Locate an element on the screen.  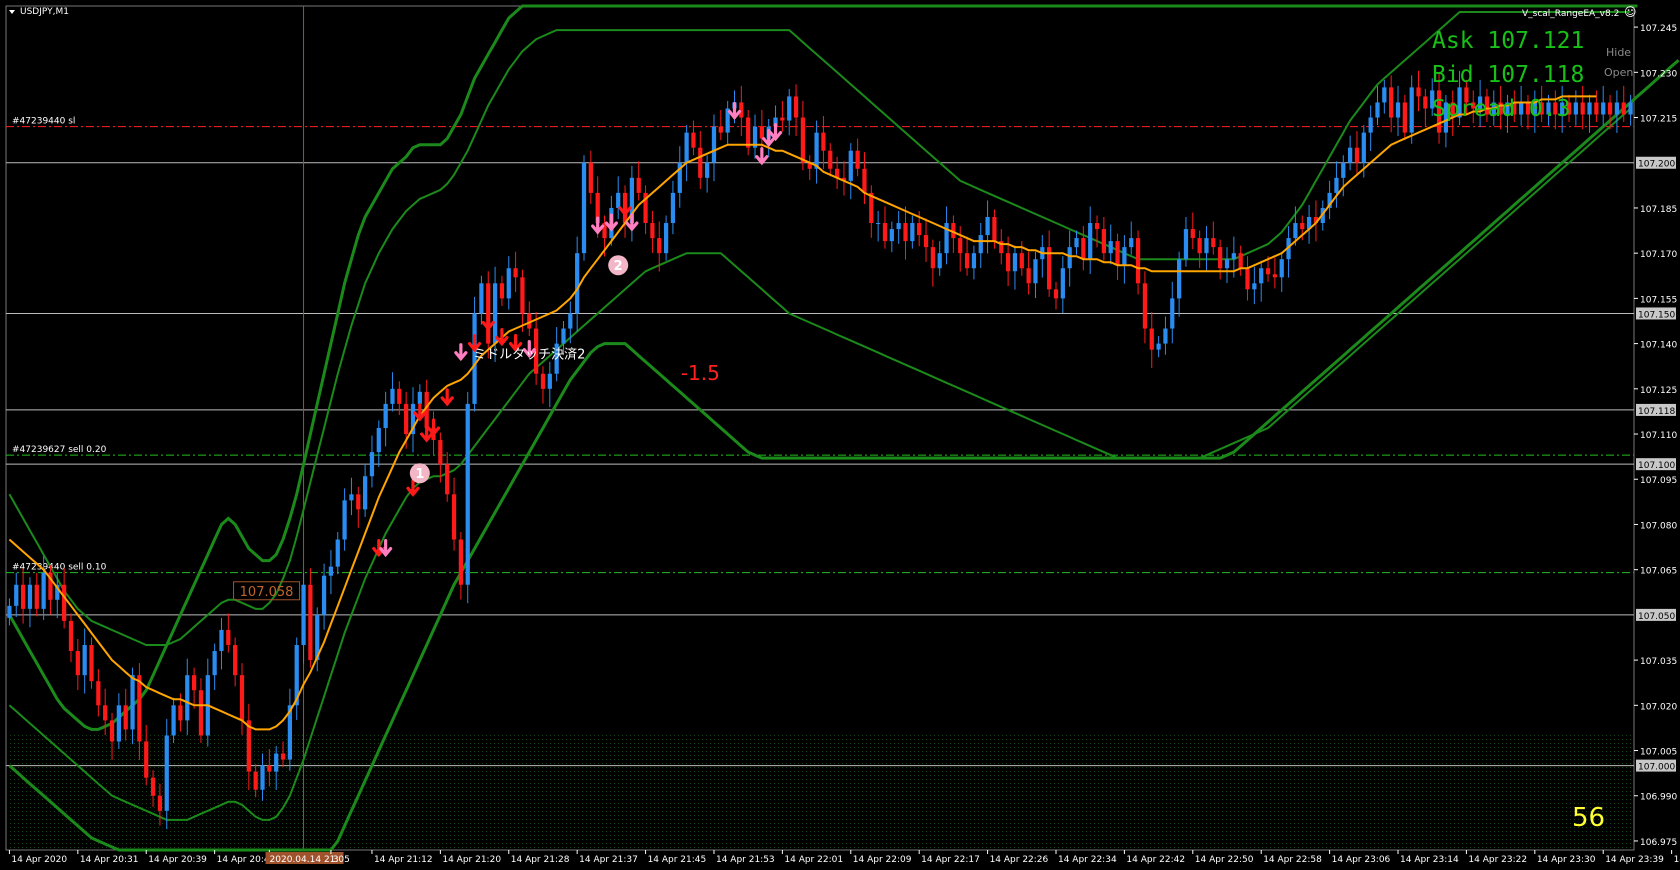
time-tick-label: 14 Apr 23:14 is located at coordinates (1429, 860).